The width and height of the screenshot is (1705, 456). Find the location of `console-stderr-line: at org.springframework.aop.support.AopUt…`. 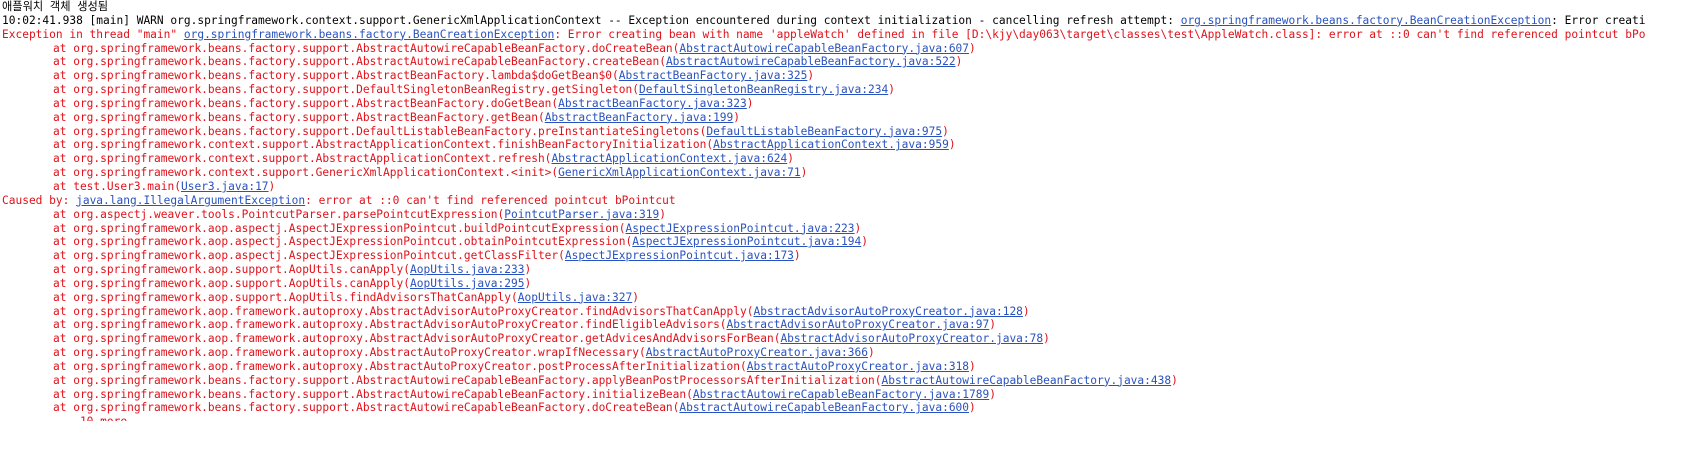

console-stderr-line: at org.springframework.aop.support.AopUt… is located at coordinates (853, 284).